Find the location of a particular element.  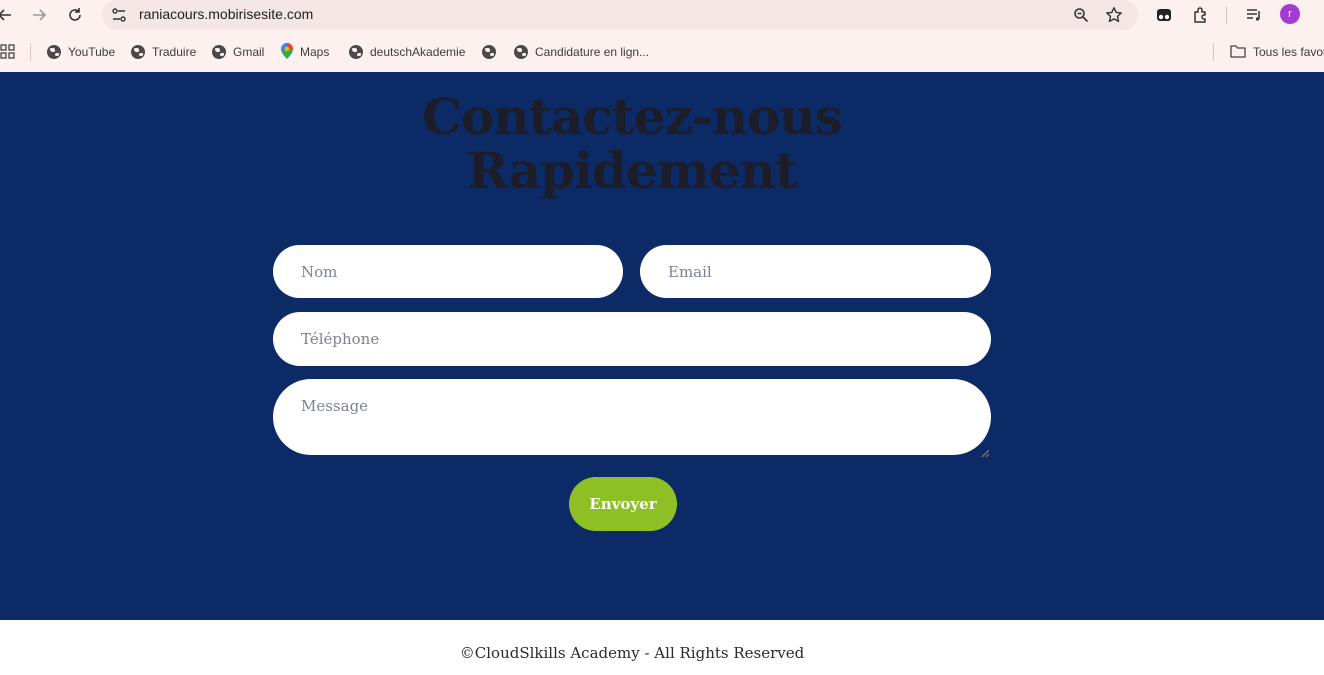

url-text: raniacours.mobirisesite.com is located at coordinates (226, 14).